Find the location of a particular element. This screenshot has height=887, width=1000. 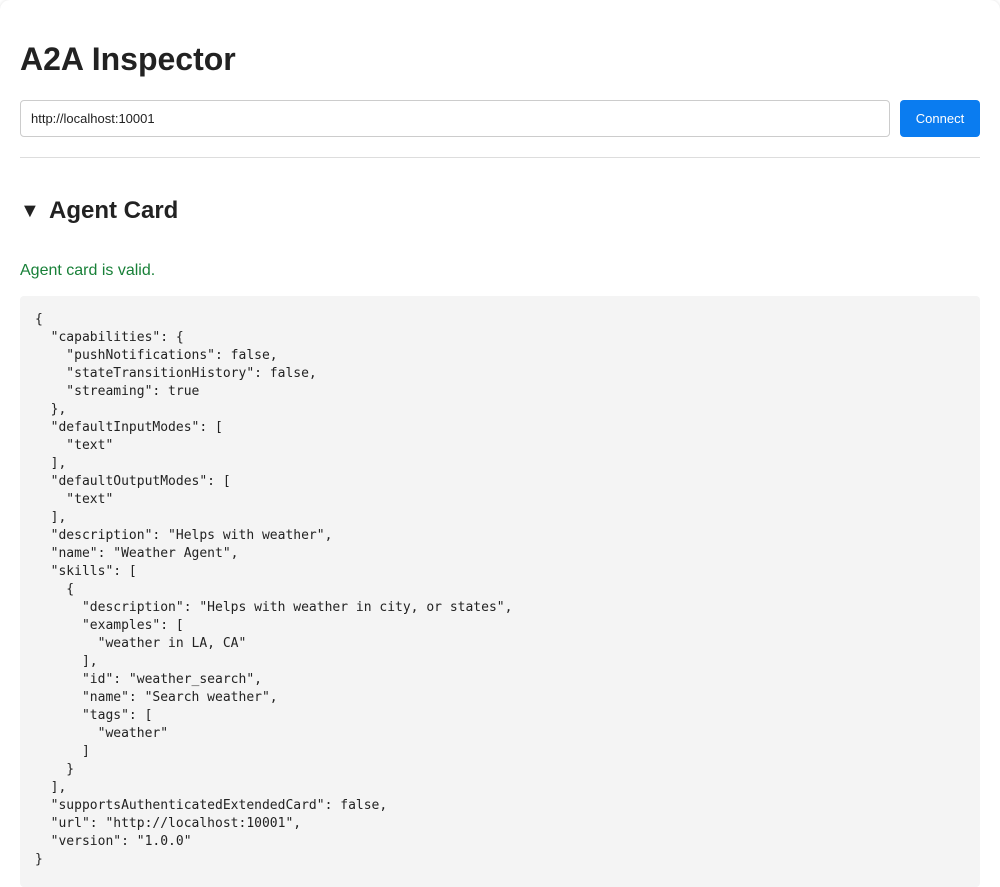

page-title: A2A Inspector is located at coordinates (128, 59).